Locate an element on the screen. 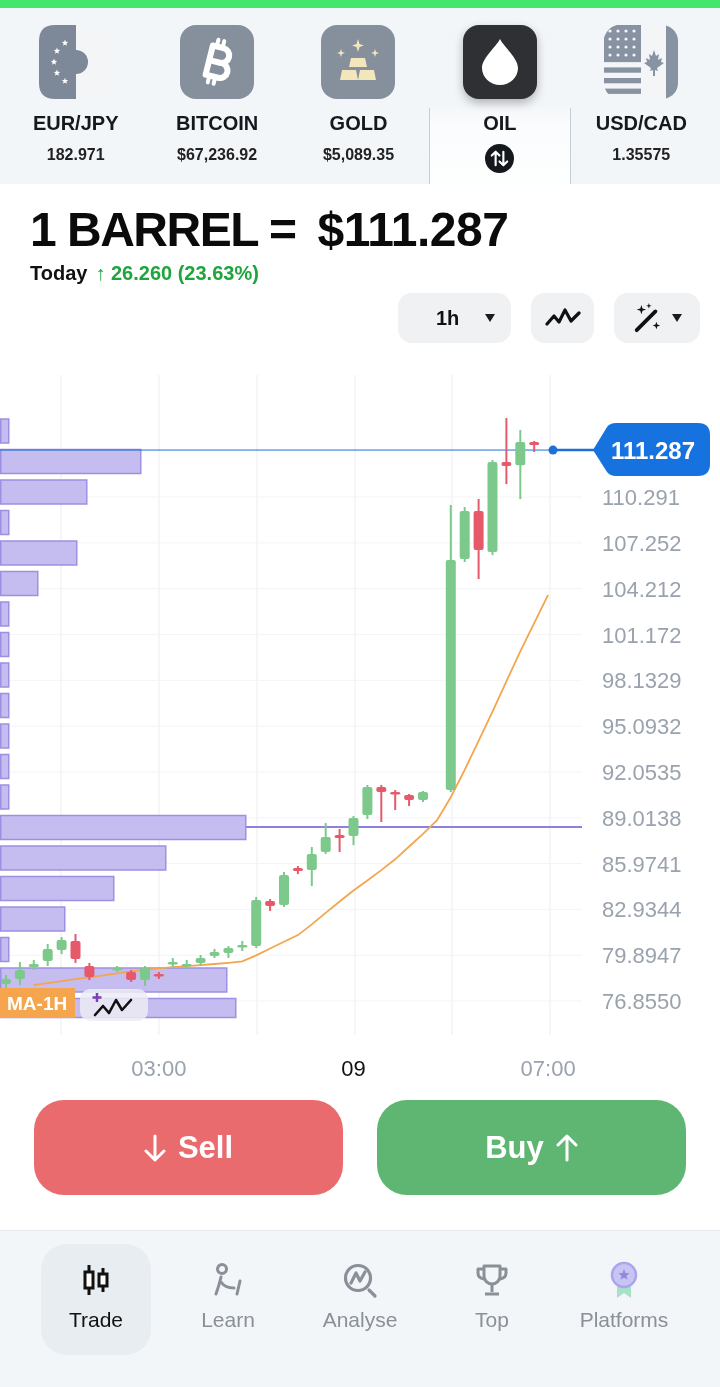 The height and width of the screenshot is (1387, 720). time-axis-label: 07:00 is located at coordinates (548, 1068).